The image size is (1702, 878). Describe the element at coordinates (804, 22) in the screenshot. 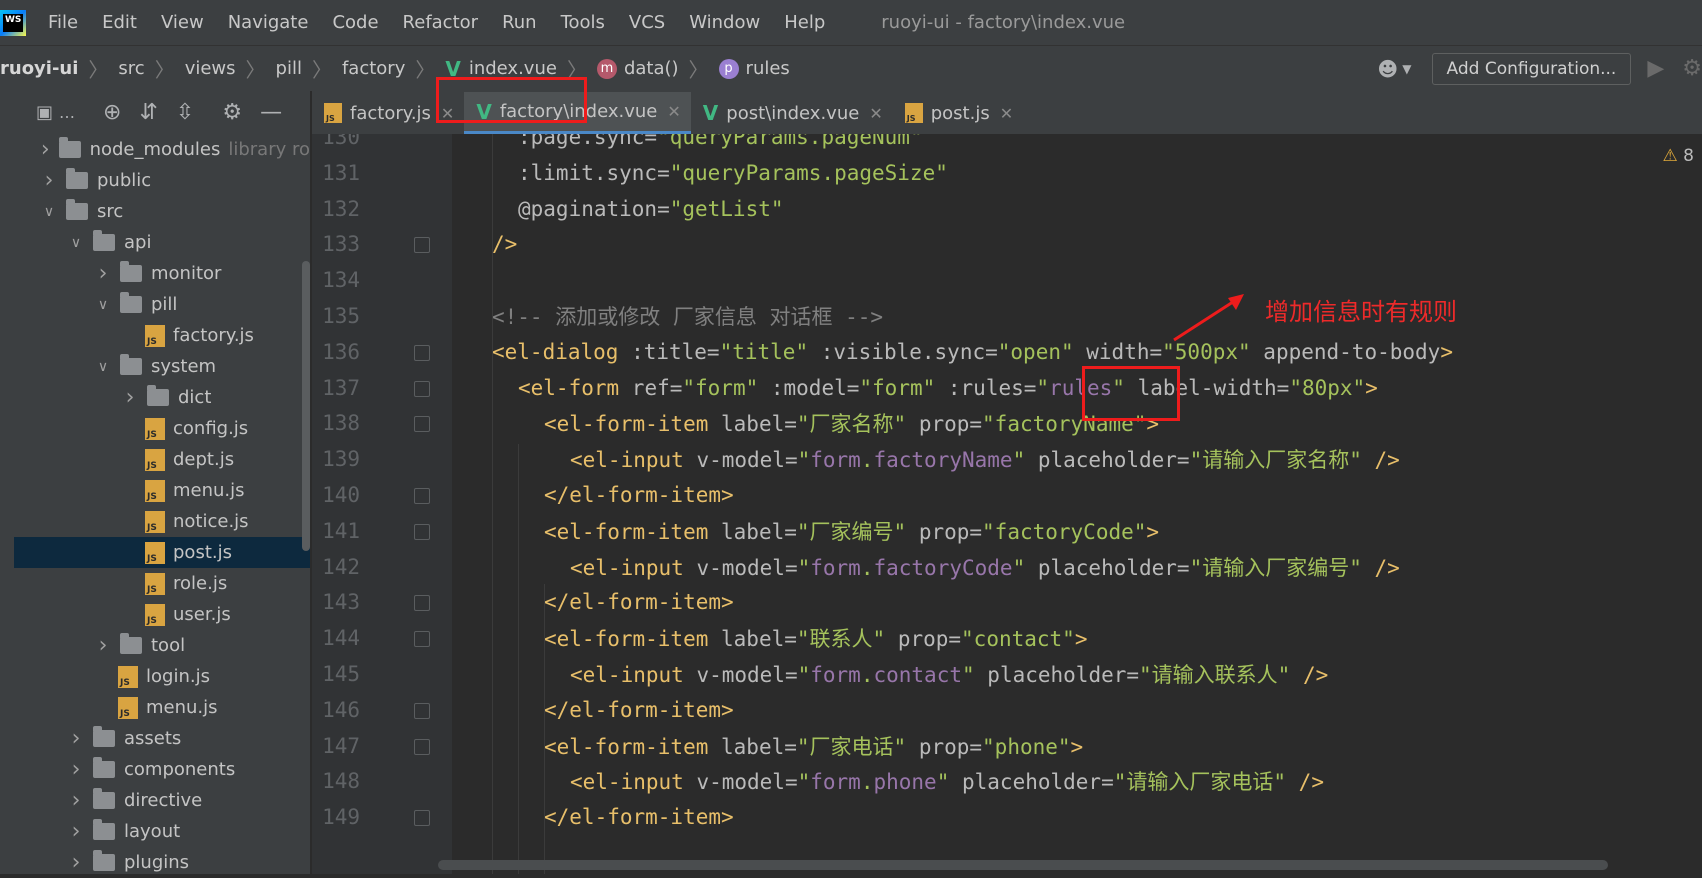

I see `menu-help: Help` at that location.